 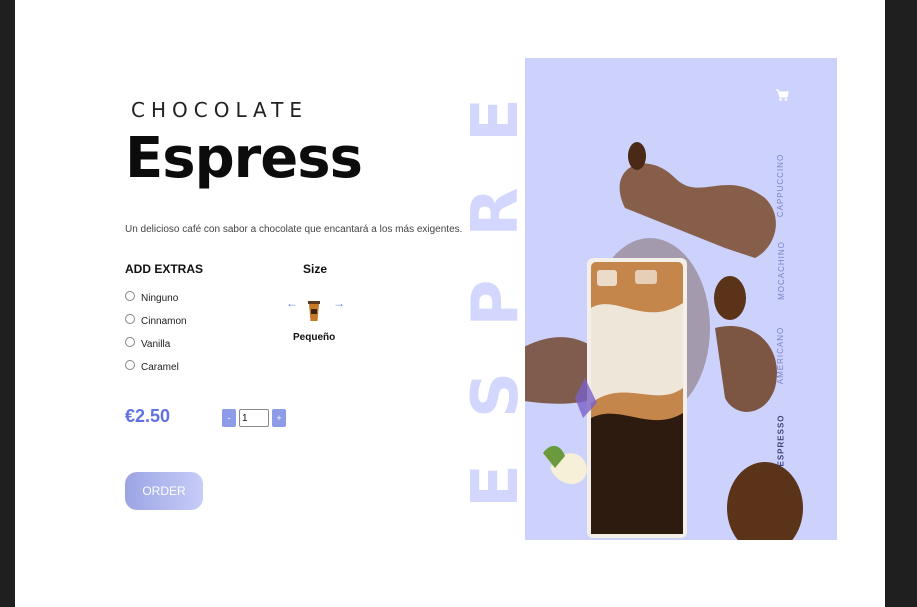 I want to click on nav-item-mocachino: MOCACHINO, so click(x=781, y=270).